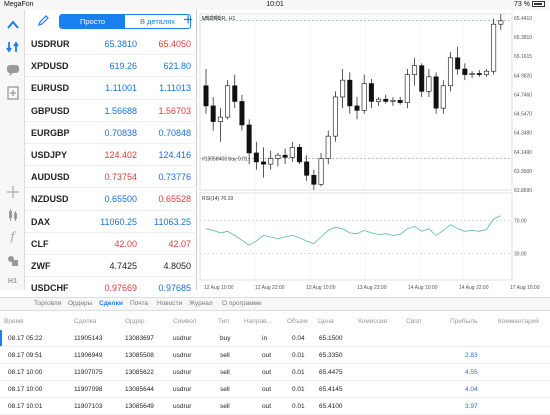 Image resolution: width=550 pixels, height=415 pixels. Describe the element at coordinates (111, 222) in the screenshot. I see `quote-row: DAX 11060.25 11063.25` at that location.